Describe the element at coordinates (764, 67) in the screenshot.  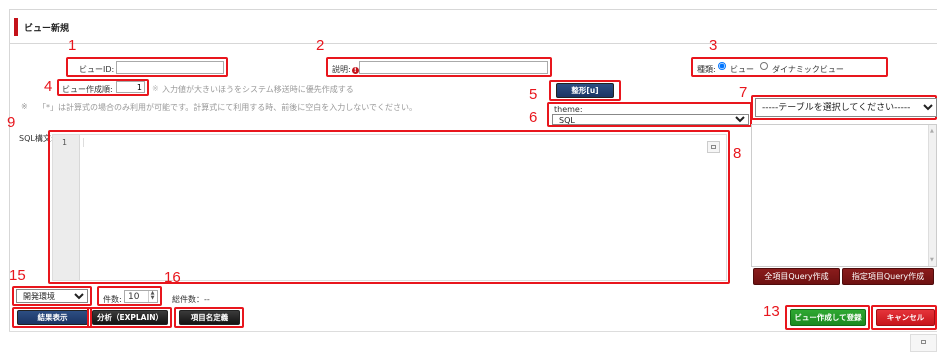
I see `type-radio-dynamic` at that location.